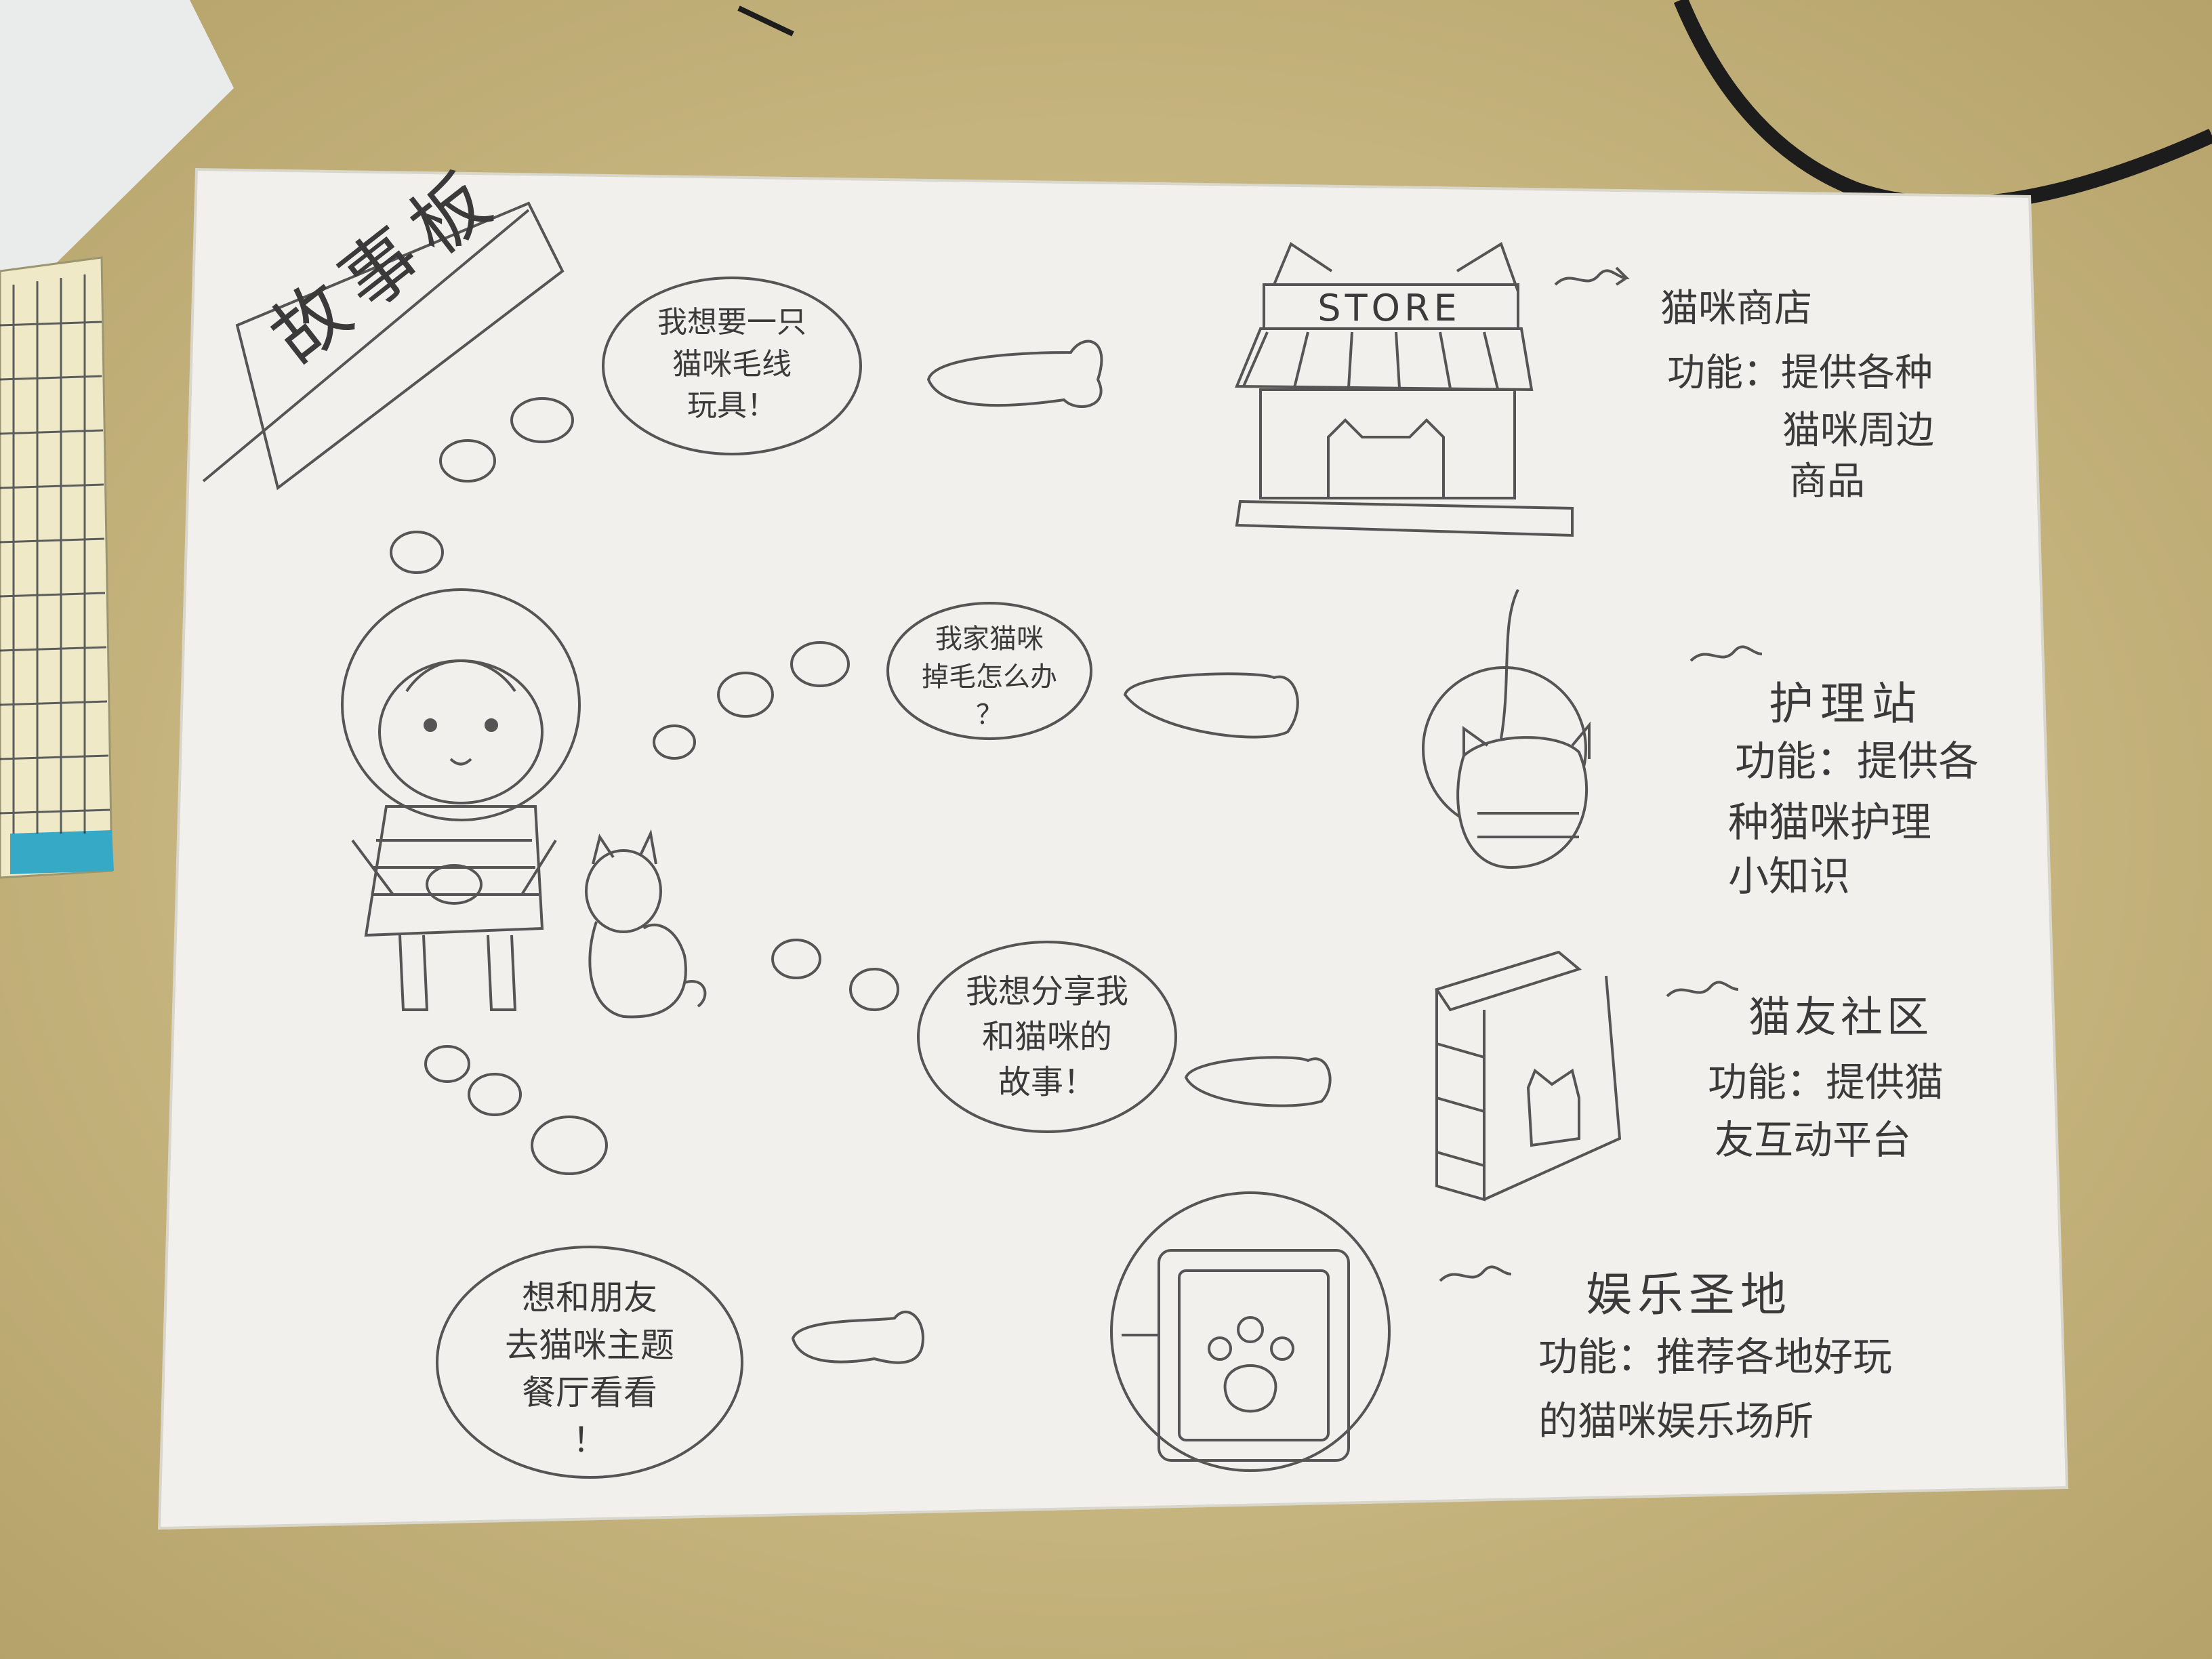 Image resolution: width=2212 pixels, height=1659 pixels. Describe the element at coordinates (990, 715) in the screenshot. I see `thought-2-line-3: ？` at that location.